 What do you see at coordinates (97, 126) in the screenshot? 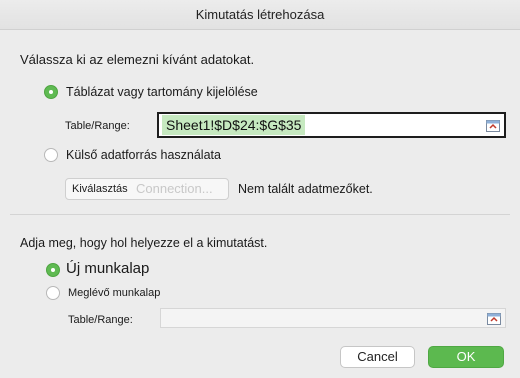
I see `table-range-label: Table/Range:` at bounding box center [97, 126].